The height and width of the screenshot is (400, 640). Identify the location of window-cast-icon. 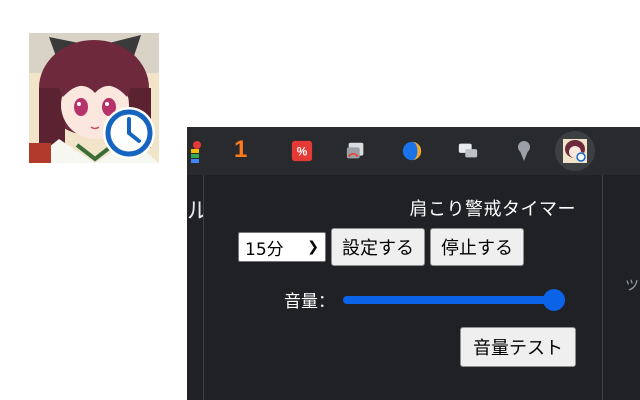
(356, 151).